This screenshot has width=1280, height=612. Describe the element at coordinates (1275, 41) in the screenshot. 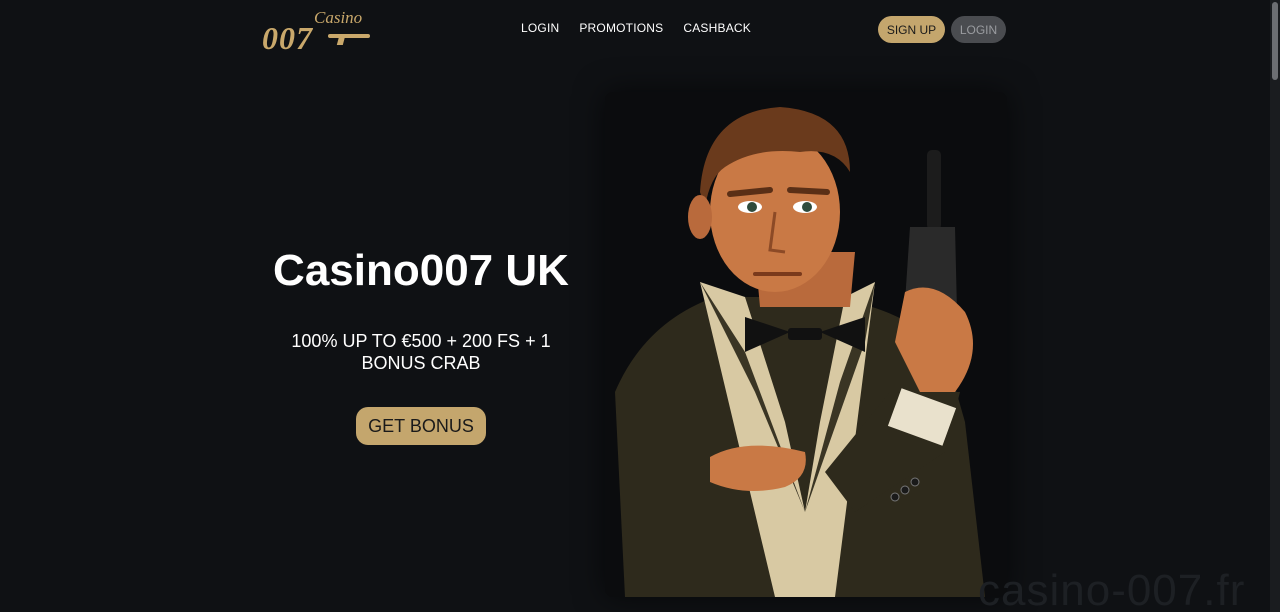

I see `scrollbar-thumb` at that location.